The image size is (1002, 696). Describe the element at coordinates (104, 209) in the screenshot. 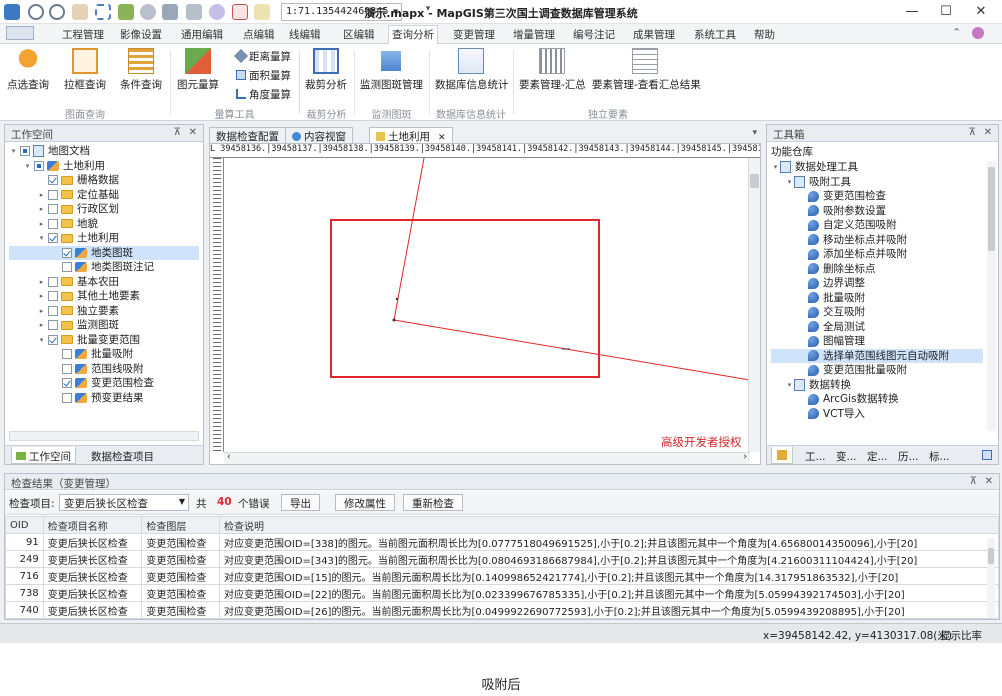

I see `workspace-node: ▸ 行政区划` at that location.